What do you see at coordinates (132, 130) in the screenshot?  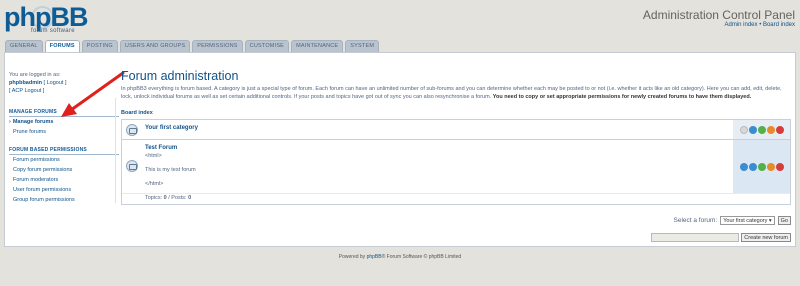 I see `category-folder-icon` at bounding box center [132, 130].